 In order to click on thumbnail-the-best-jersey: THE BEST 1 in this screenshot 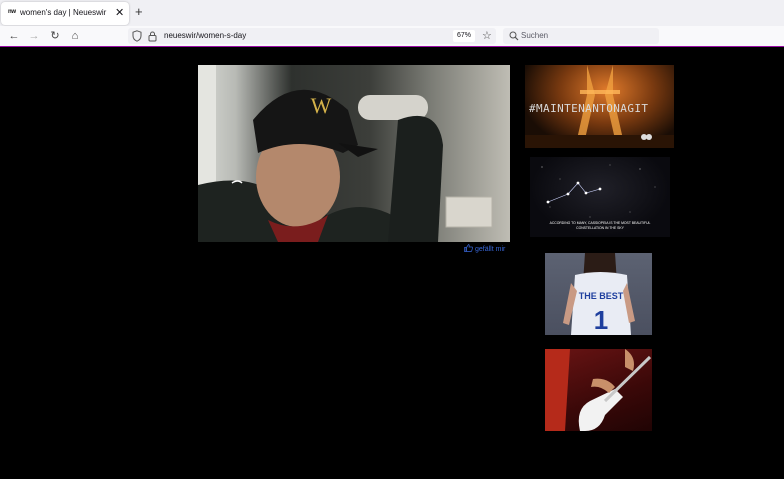, I will do `click(598, 294)`.